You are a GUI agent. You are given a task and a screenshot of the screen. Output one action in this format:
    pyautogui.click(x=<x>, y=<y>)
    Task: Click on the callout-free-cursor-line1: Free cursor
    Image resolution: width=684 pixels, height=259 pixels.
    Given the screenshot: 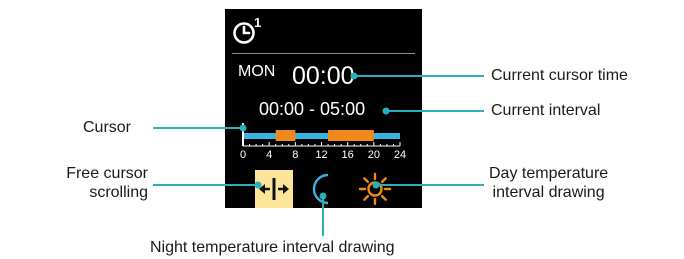 What is the action you would take?
    pyautogui.click(x=107, y=173)
    